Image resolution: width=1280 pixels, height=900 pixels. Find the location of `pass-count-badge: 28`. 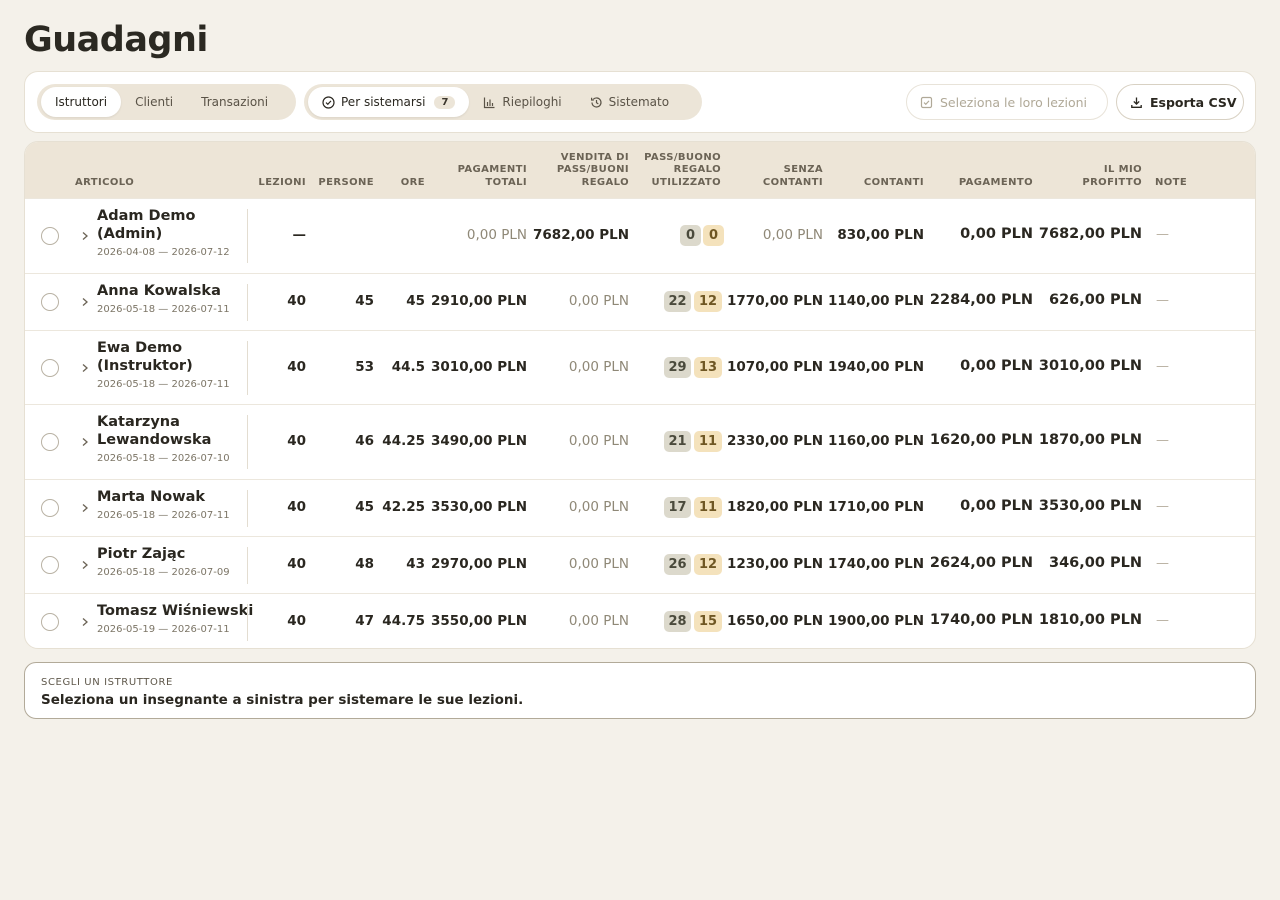

pass-count-badge: 28 is located at coordinates (677, 621).